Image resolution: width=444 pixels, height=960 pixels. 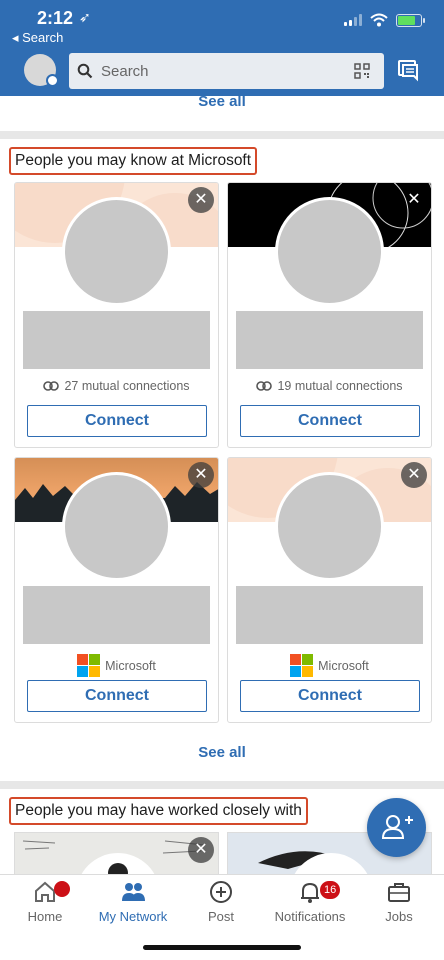 I want to click on person-card: ✕ 27 mutual connections Connect, so click(x=116, y=315).